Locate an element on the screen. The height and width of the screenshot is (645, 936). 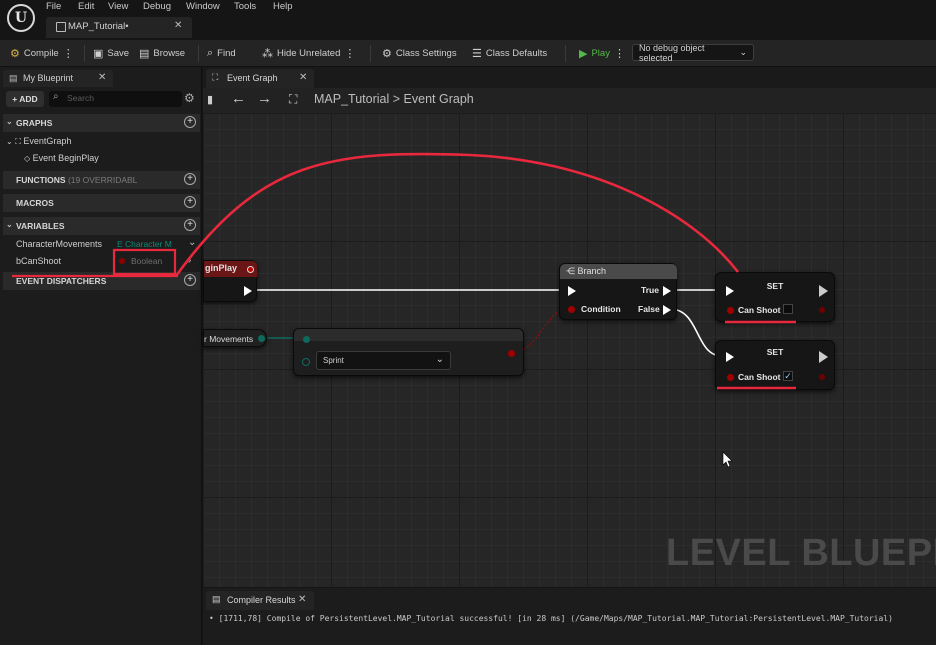
annotation-arc is located at coordinates (457, 214).